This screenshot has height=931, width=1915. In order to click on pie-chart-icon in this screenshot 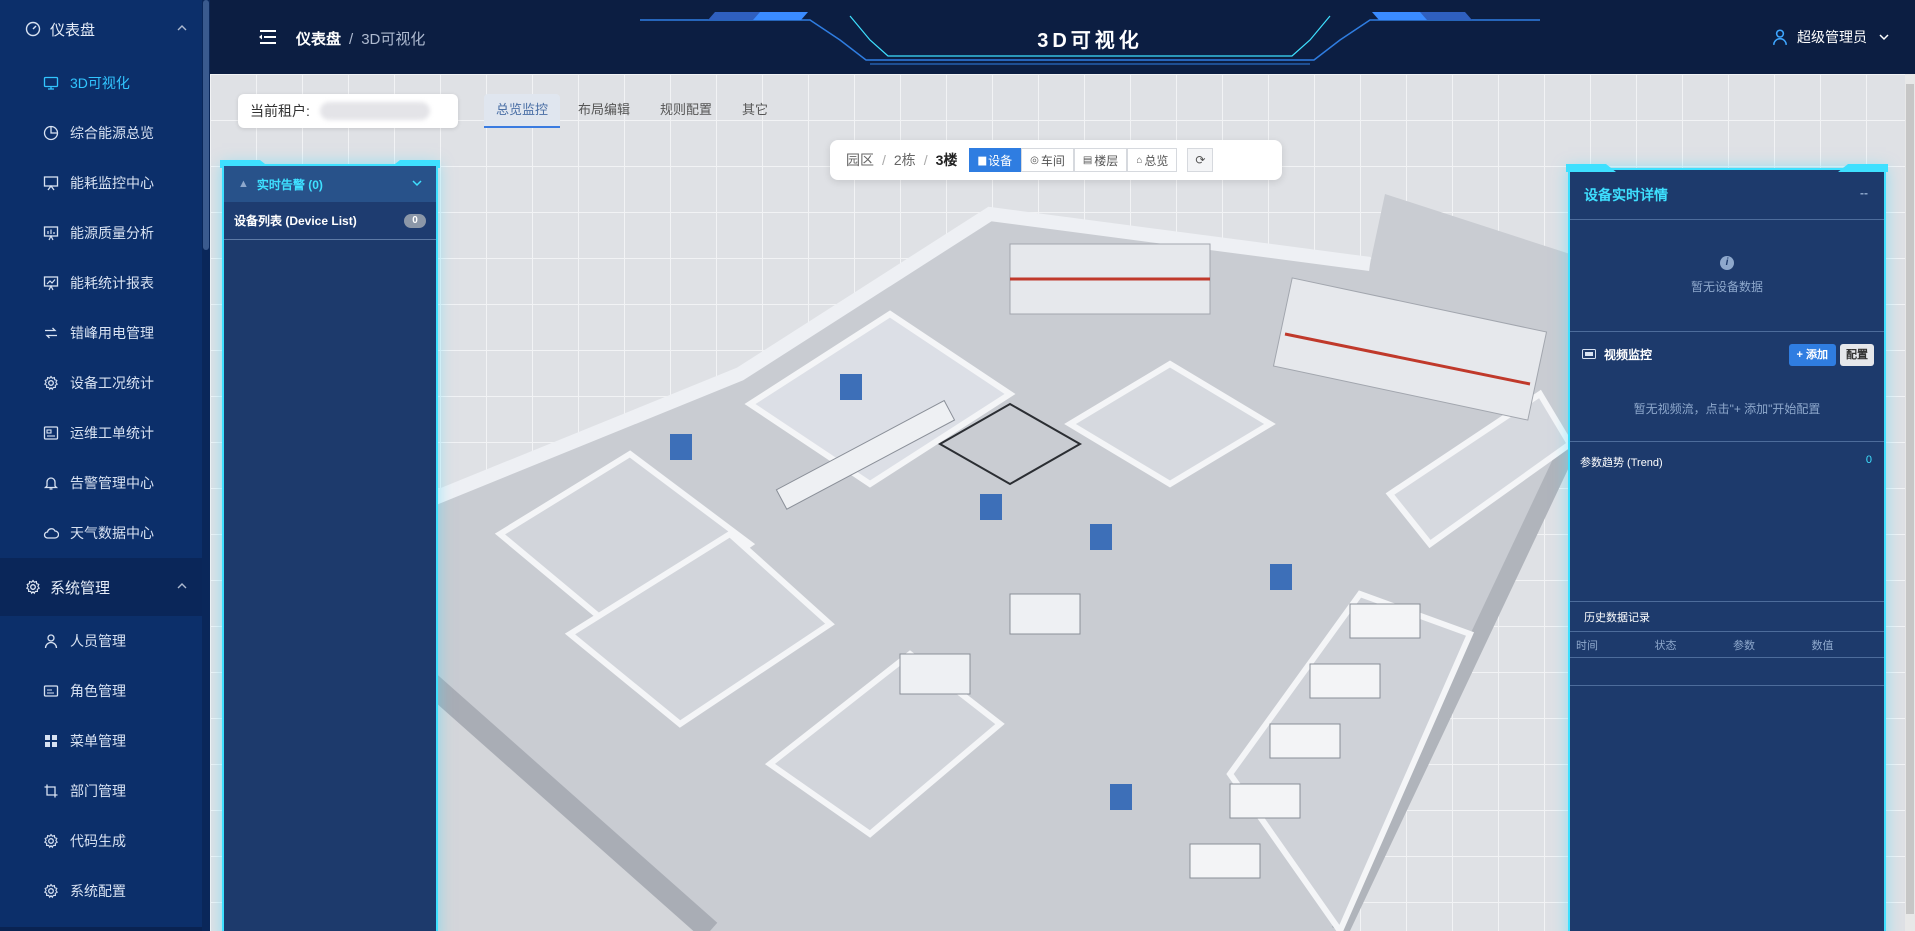, I will do `click(51, 133)`.